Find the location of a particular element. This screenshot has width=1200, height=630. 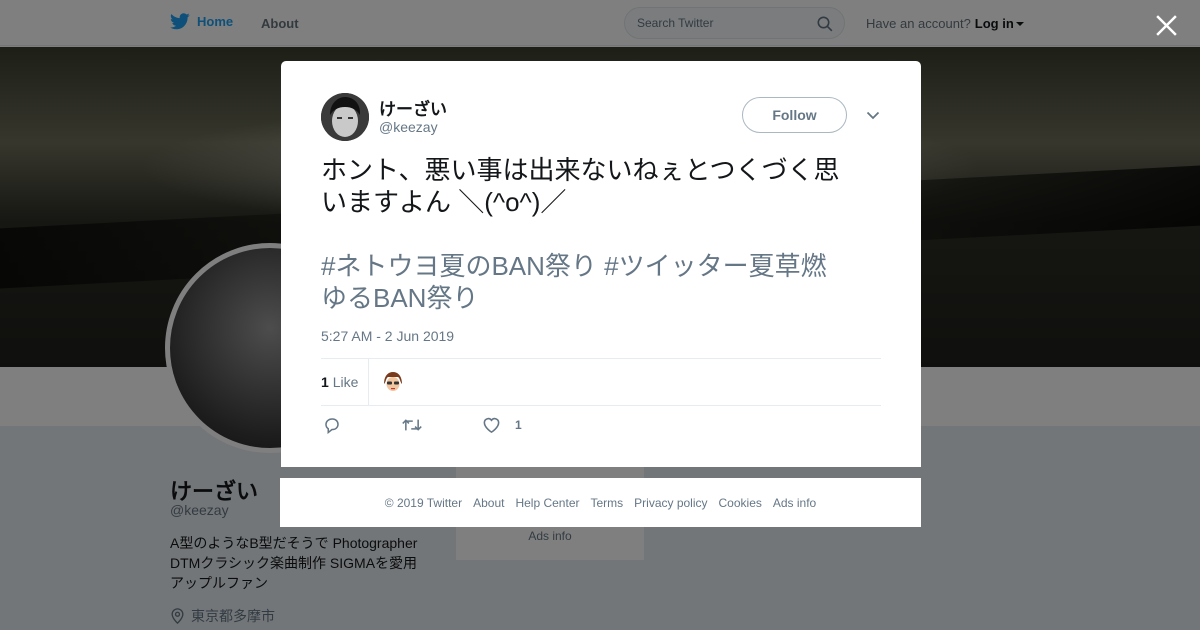

likes-stat: 1 Like is located at coordinates (339, 382).